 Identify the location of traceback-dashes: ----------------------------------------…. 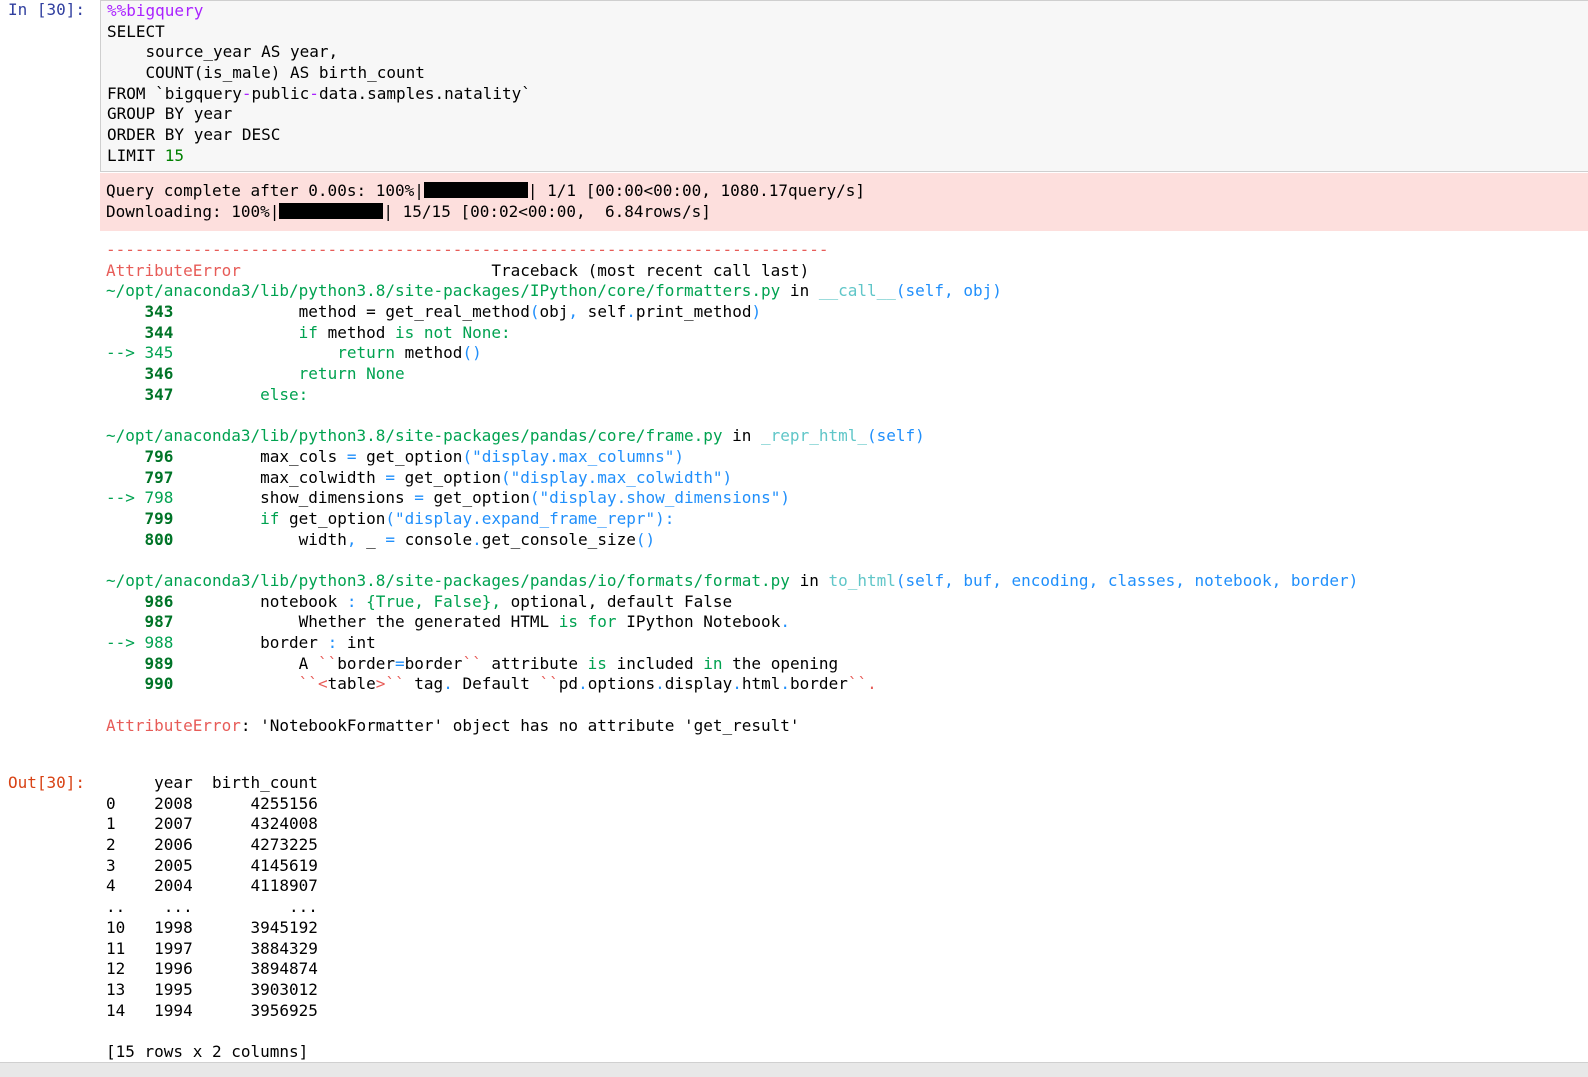
(467, 249).